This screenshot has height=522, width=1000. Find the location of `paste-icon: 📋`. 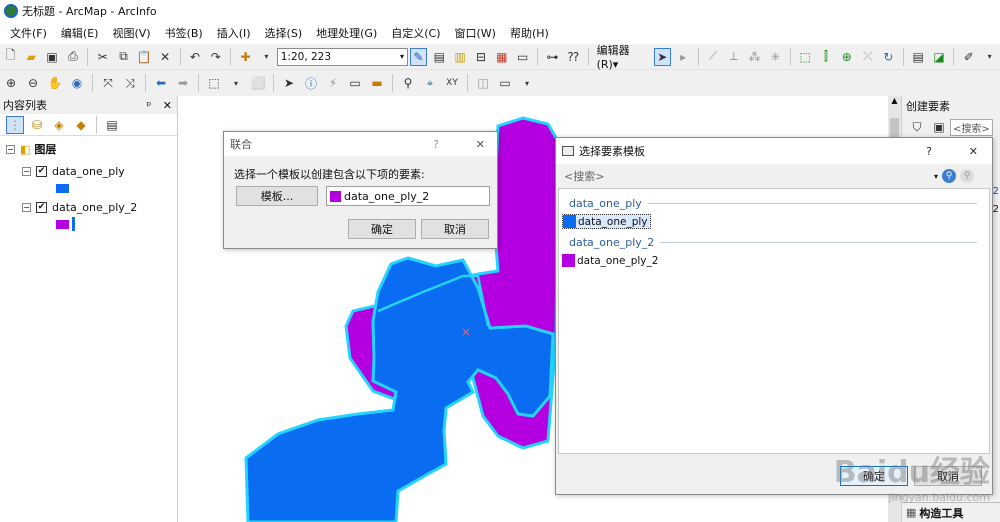

paste-icon: 📋 is located at coordinates (144, 57).